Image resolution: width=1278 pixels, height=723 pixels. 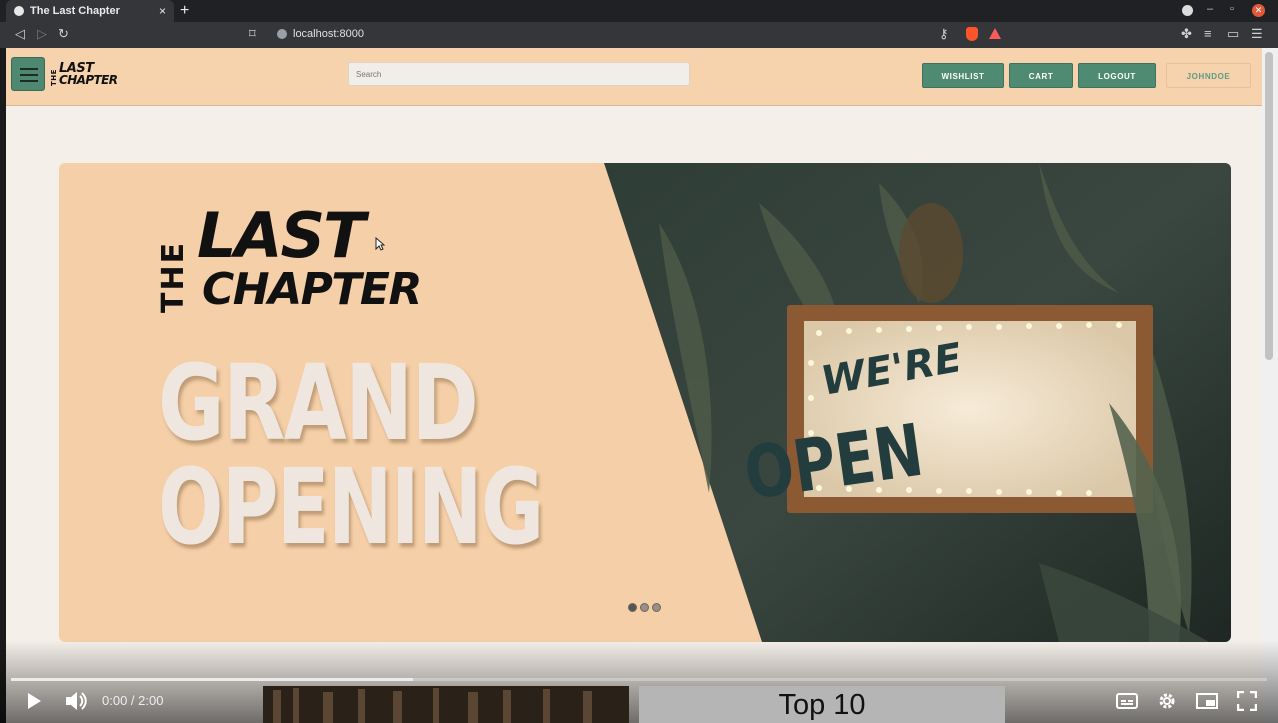 What do you see at coordinates (1208, 33) in the screenshot?
I see `playlist-icon: ≡` at bounding box center [1208, 33].